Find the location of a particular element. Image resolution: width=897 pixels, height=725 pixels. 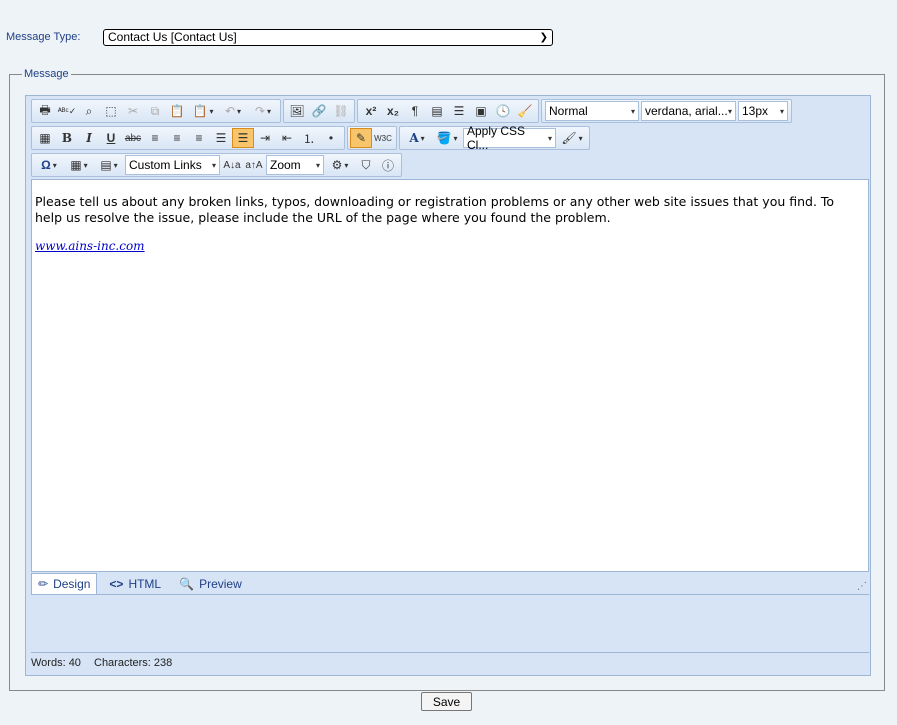

zoom-dropdown: Zoom ▾ is located at coordinates (295, 165).